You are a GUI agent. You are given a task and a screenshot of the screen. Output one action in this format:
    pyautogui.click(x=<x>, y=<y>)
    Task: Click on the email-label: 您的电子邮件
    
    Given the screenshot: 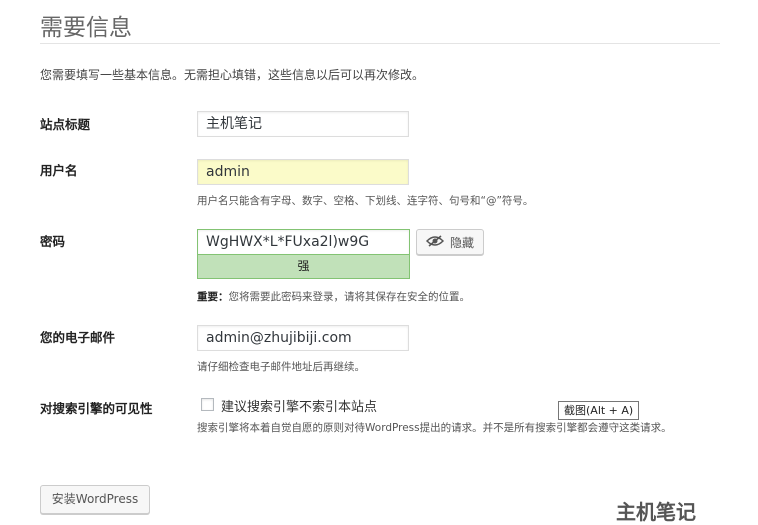 What is the action you would take?
    pyautogui.click(x=78, y=337)
    